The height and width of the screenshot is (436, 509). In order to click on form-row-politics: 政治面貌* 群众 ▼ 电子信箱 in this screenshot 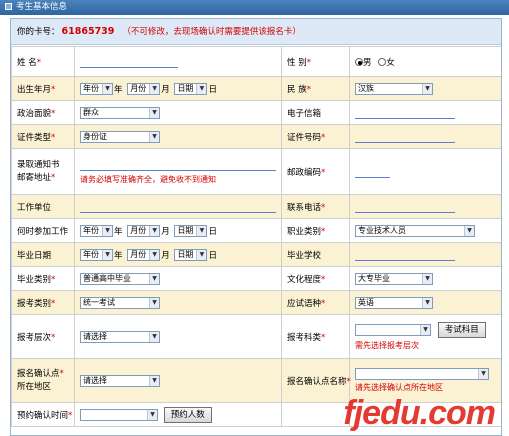, I will do `click(256, 112)`.